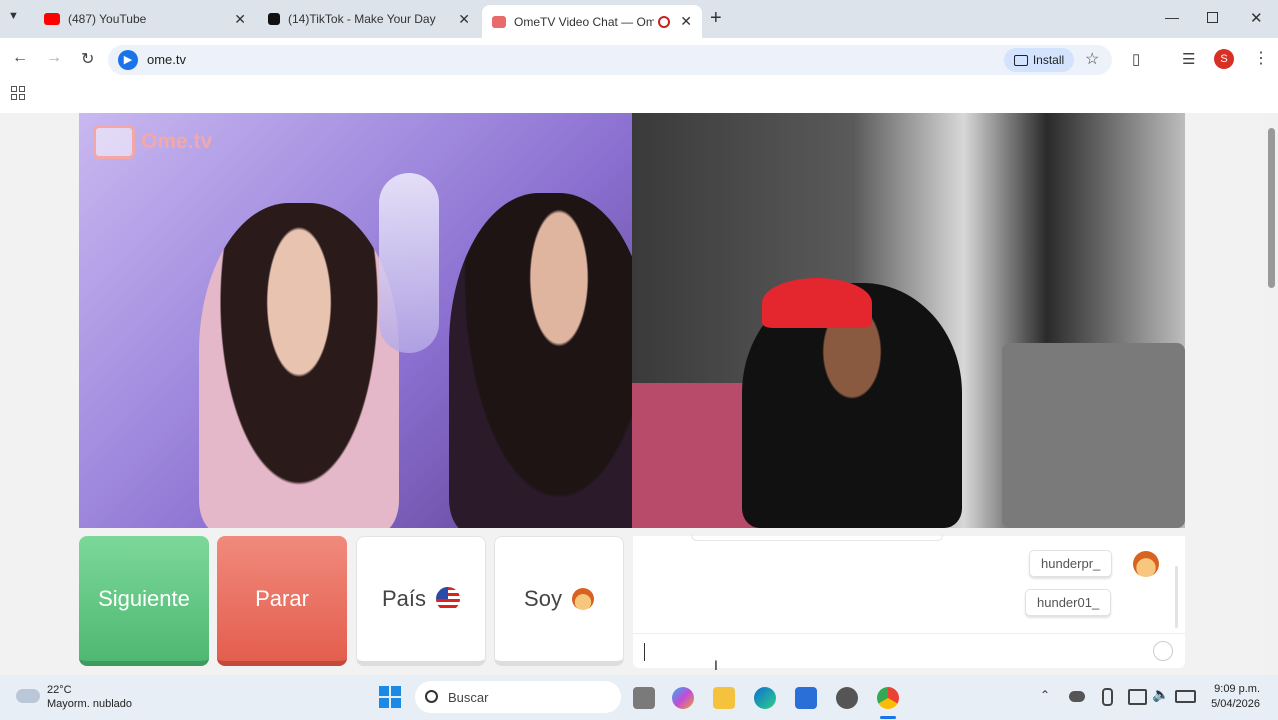  What do you see at coordinates (1185, 696) in the screenshot?
I see `battery-icon` at bounding box center [1185, 696].